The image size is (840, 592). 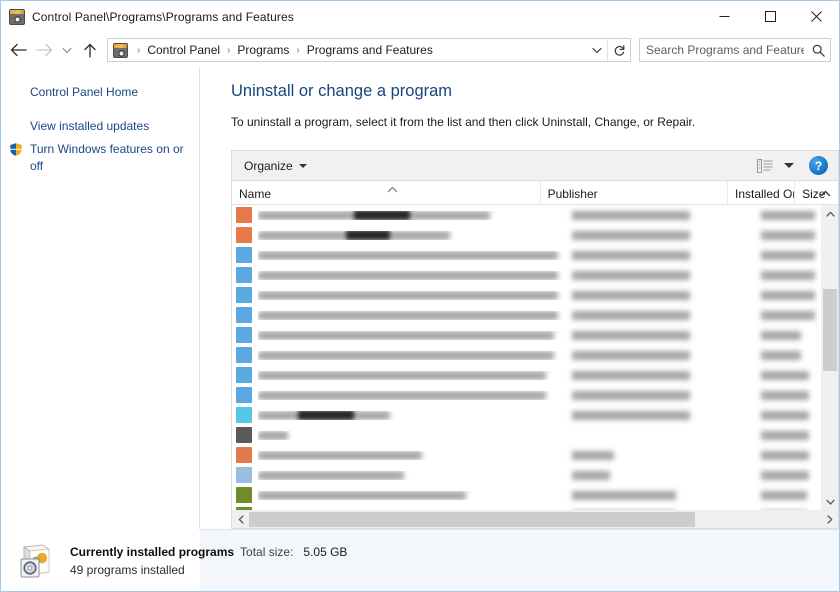 I want to click on view-options-chevron-down-icon, so click(x=789, y=166).